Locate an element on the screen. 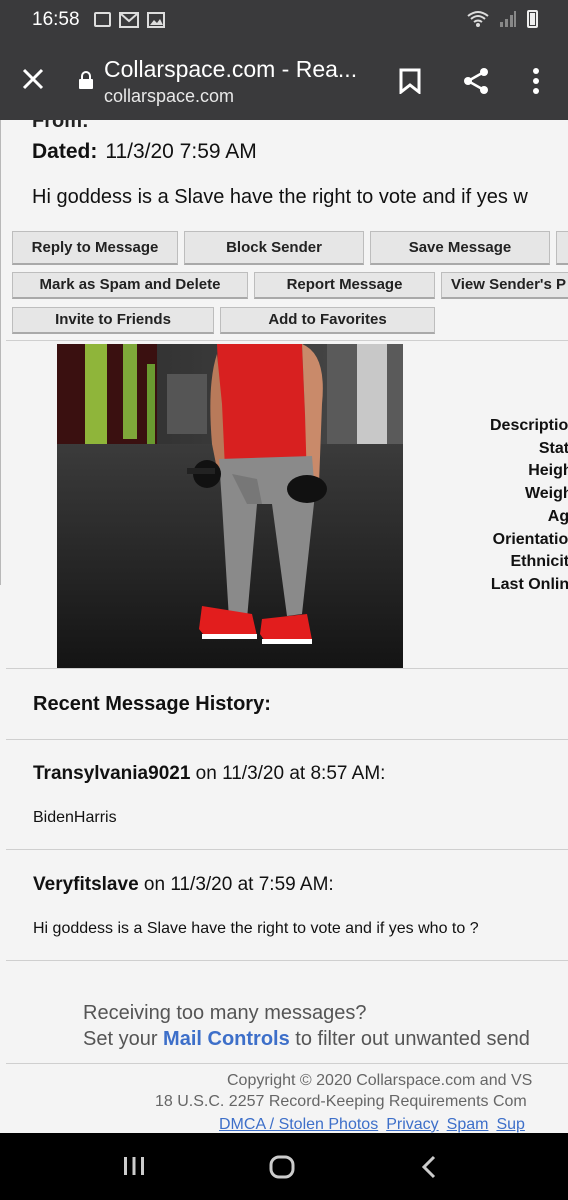 The image size is (568, 1200). last-online-label: Last Online is located at coordinates (529, 584).